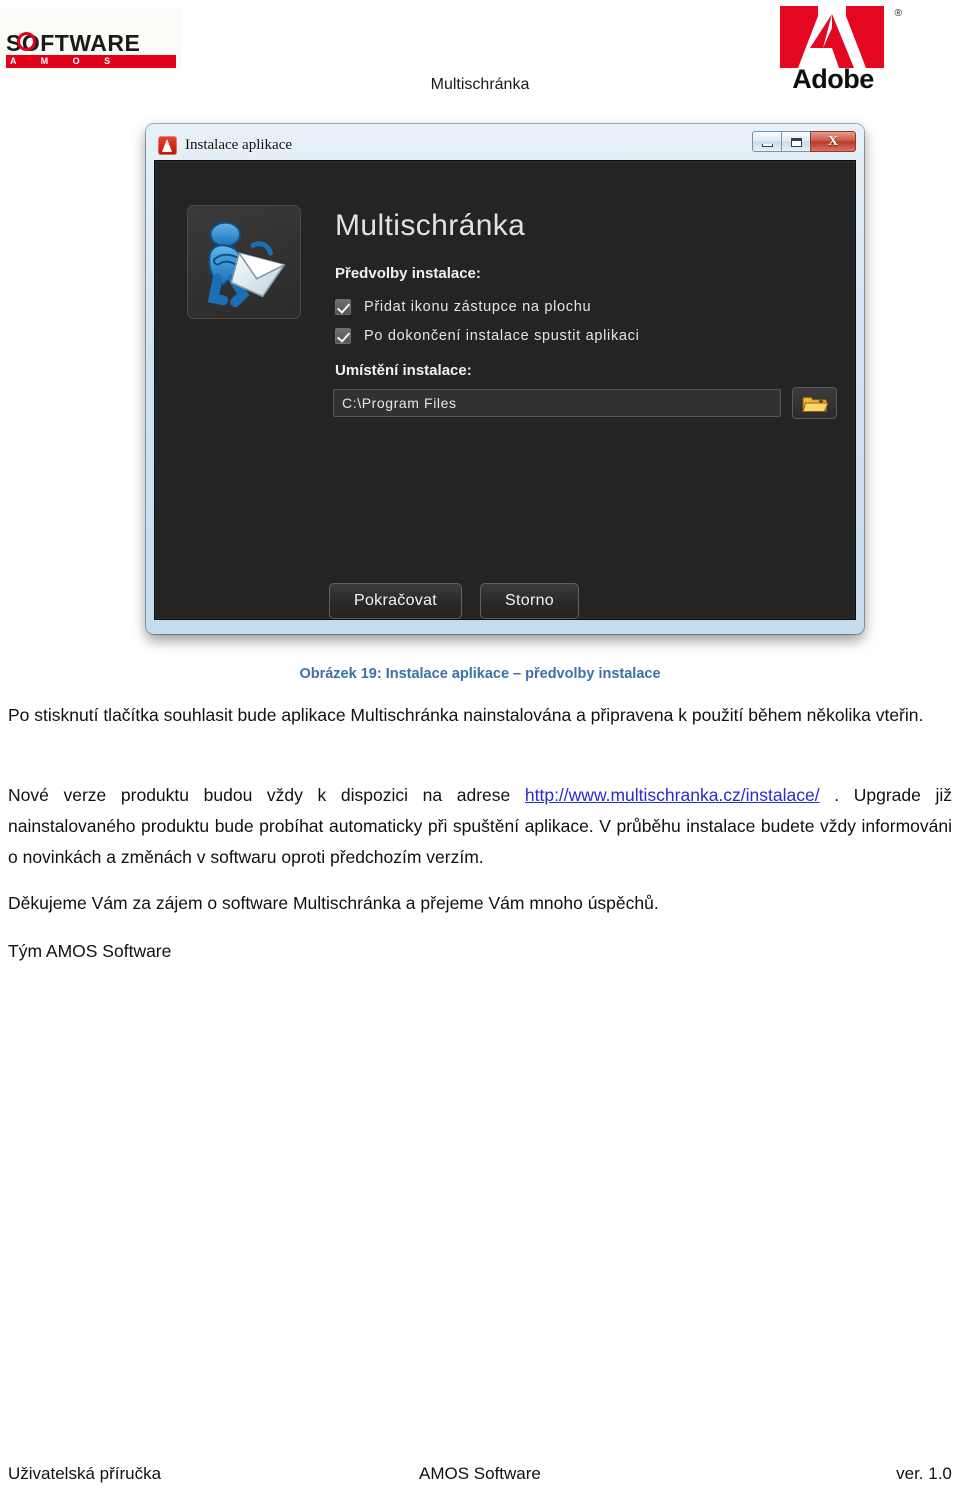 This screenshot has width=960, height=1502. I want to click on window-titlebar: Instalace aplikace X, so click(505, 145).